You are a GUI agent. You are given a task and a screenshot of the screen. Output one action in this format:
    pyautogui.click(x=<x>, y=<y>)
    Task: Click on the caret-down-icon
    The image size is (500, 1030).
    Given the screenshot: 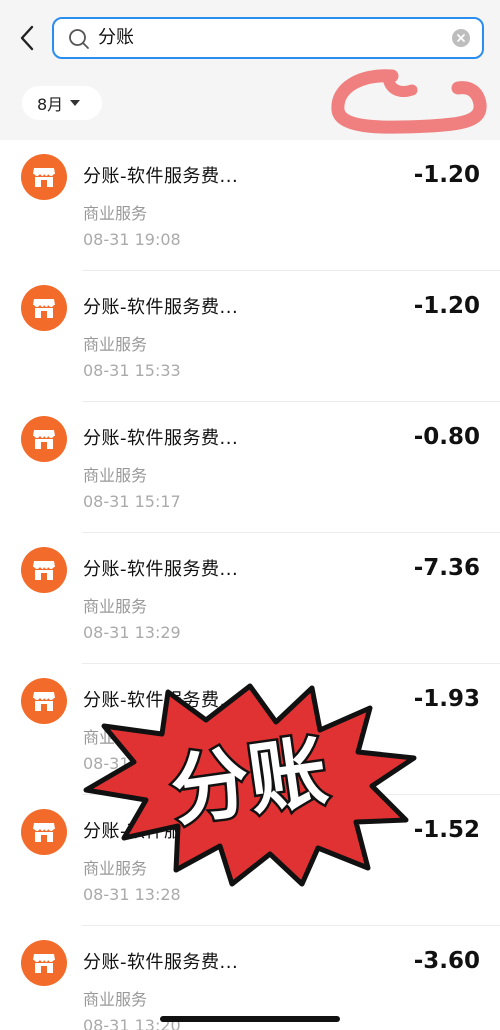 What is the action you would take?
    pyautogui.click(x=75, y=103)
    